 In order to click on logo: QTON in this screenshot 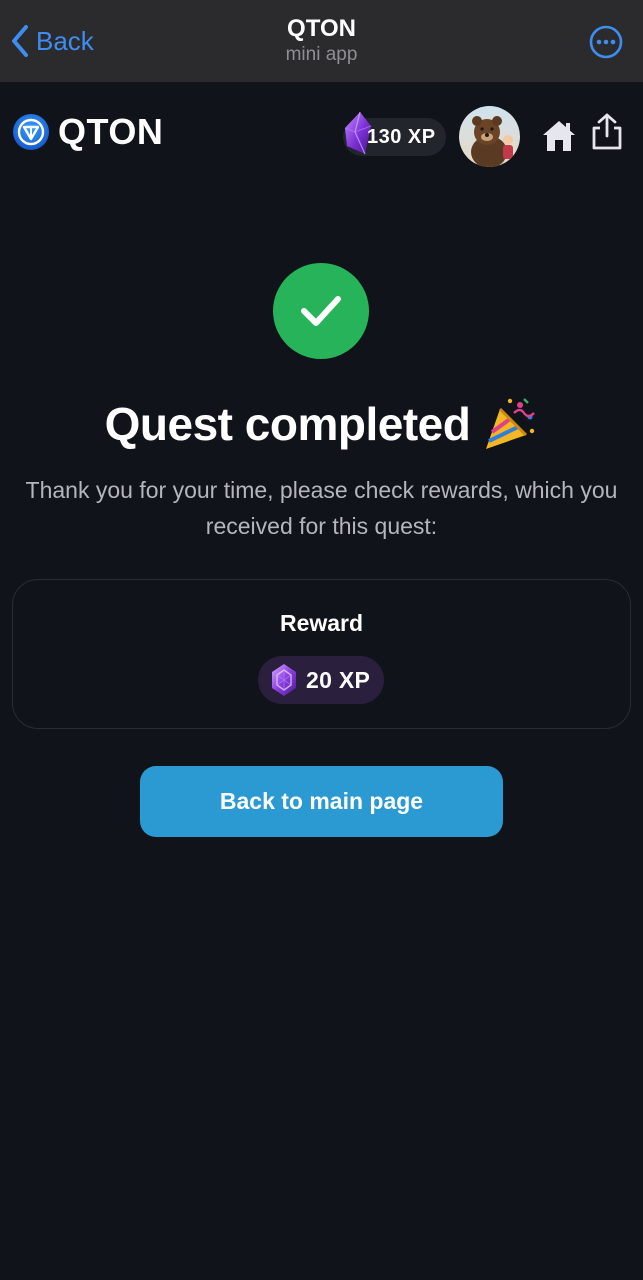, I will do `click(87, 132)`.